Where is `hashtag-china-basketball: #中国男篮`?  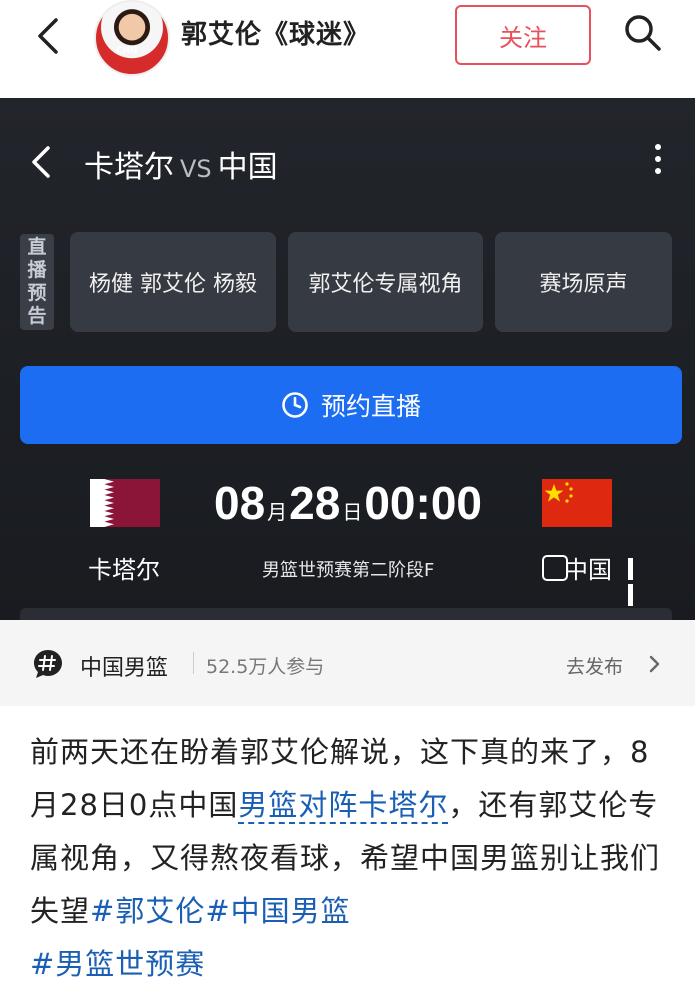
hashtag-china-basketball: #中国男篮 is located at coordinates (277, 911).